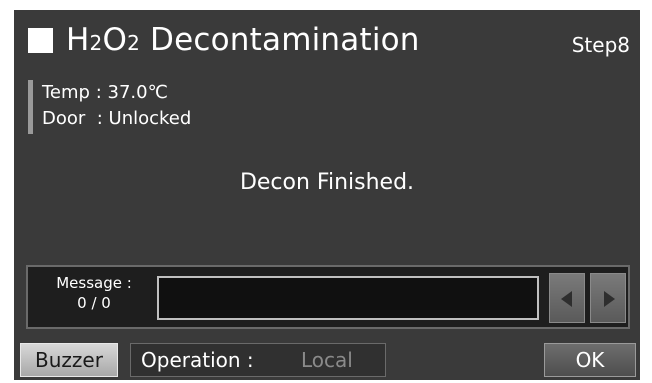 This screenshot has width=652, height=383. Describe the element at coordinates (258, 360) in the screenshot. I see `operation-mode-display: Operation : Local` at that location.